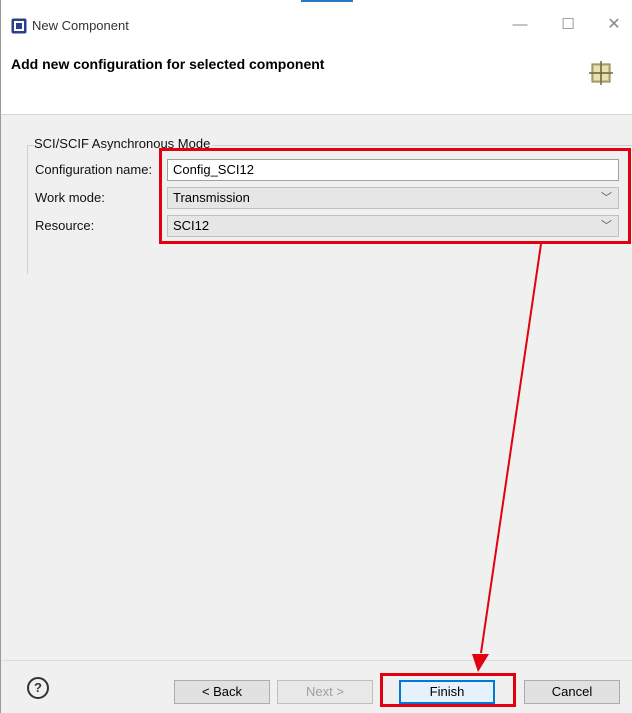 Image resolution: width=632 pixels, height=713 pixels. I want to click on component-app-icon, so click(19, 26).